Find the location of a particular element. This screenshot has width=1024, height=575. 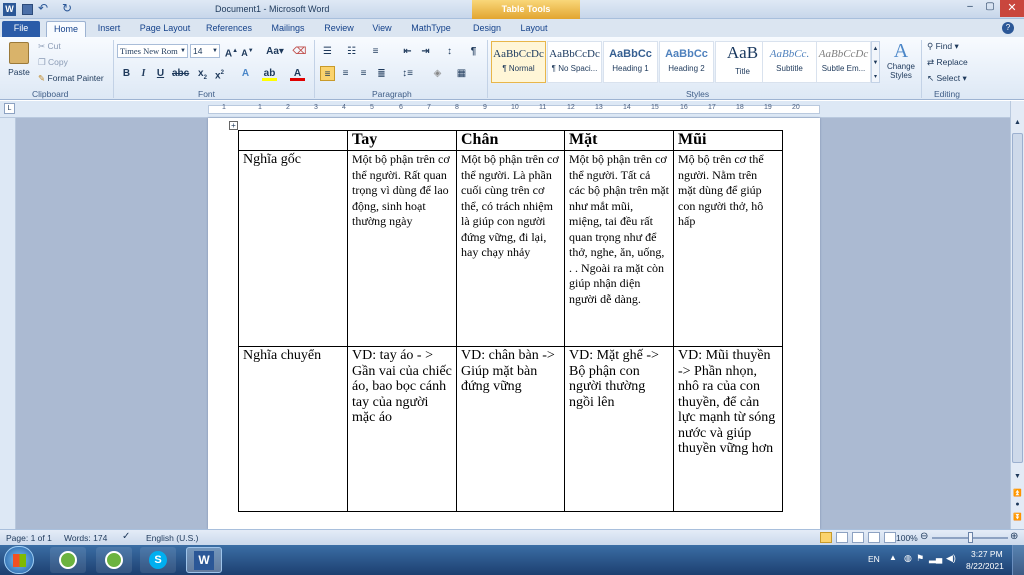

tray-icon: ◍ is located at coordinates (908, 558).